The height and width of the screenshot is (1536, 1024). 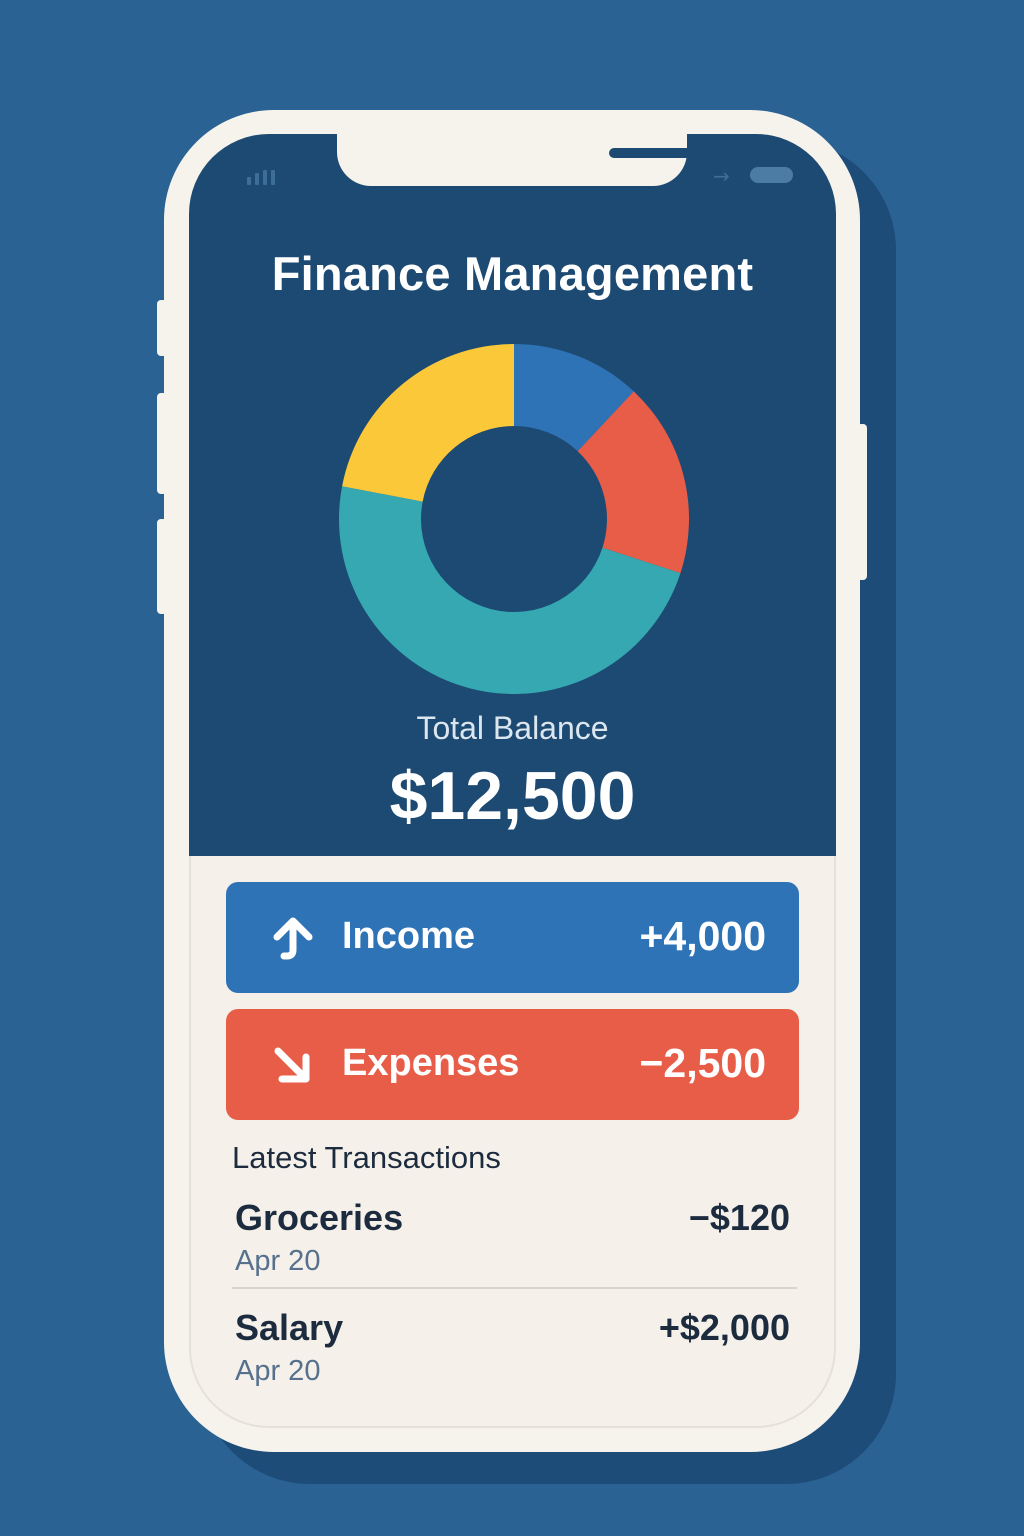 I want to click on speaker-grille, so click(x=662, y=153).